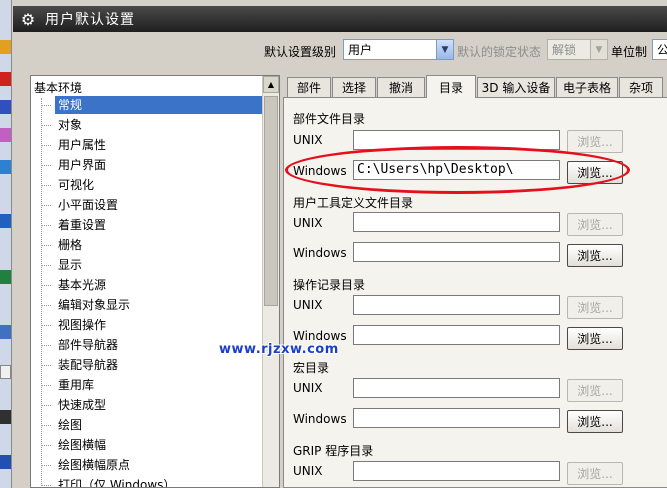  Describe the element at coordinates (152, 425) in the screenshot. I see `tree-item: 绘图` at that location.